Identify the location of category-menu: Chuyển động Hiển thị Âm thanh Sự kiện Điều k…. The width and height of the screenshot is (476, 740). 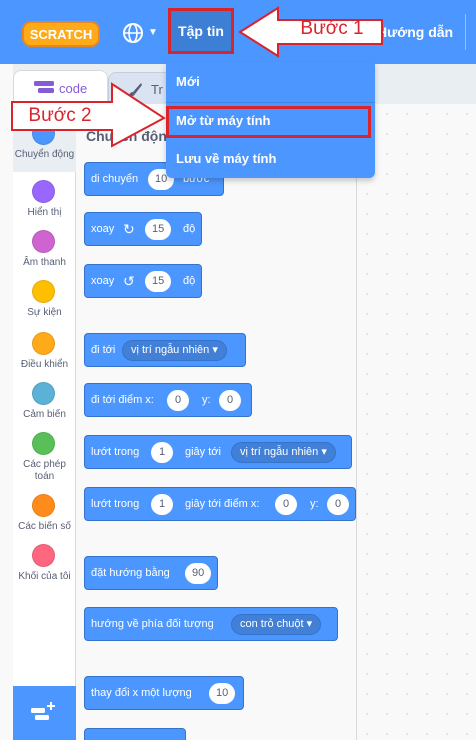
(44, 422).